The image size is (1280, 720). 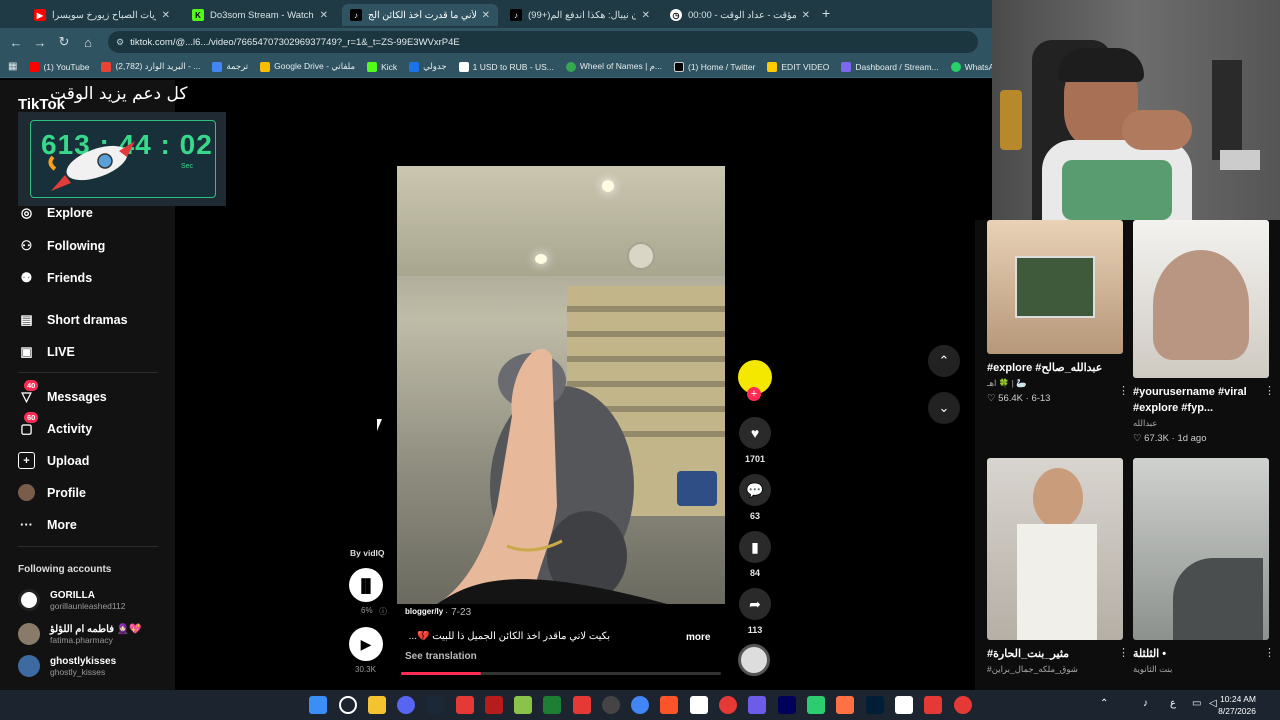 I want to click on following-account-item: فاطمه ام اللؤلؤ 🧕🏻💖 fatima.pharmacy, so click(x=80, y=634).